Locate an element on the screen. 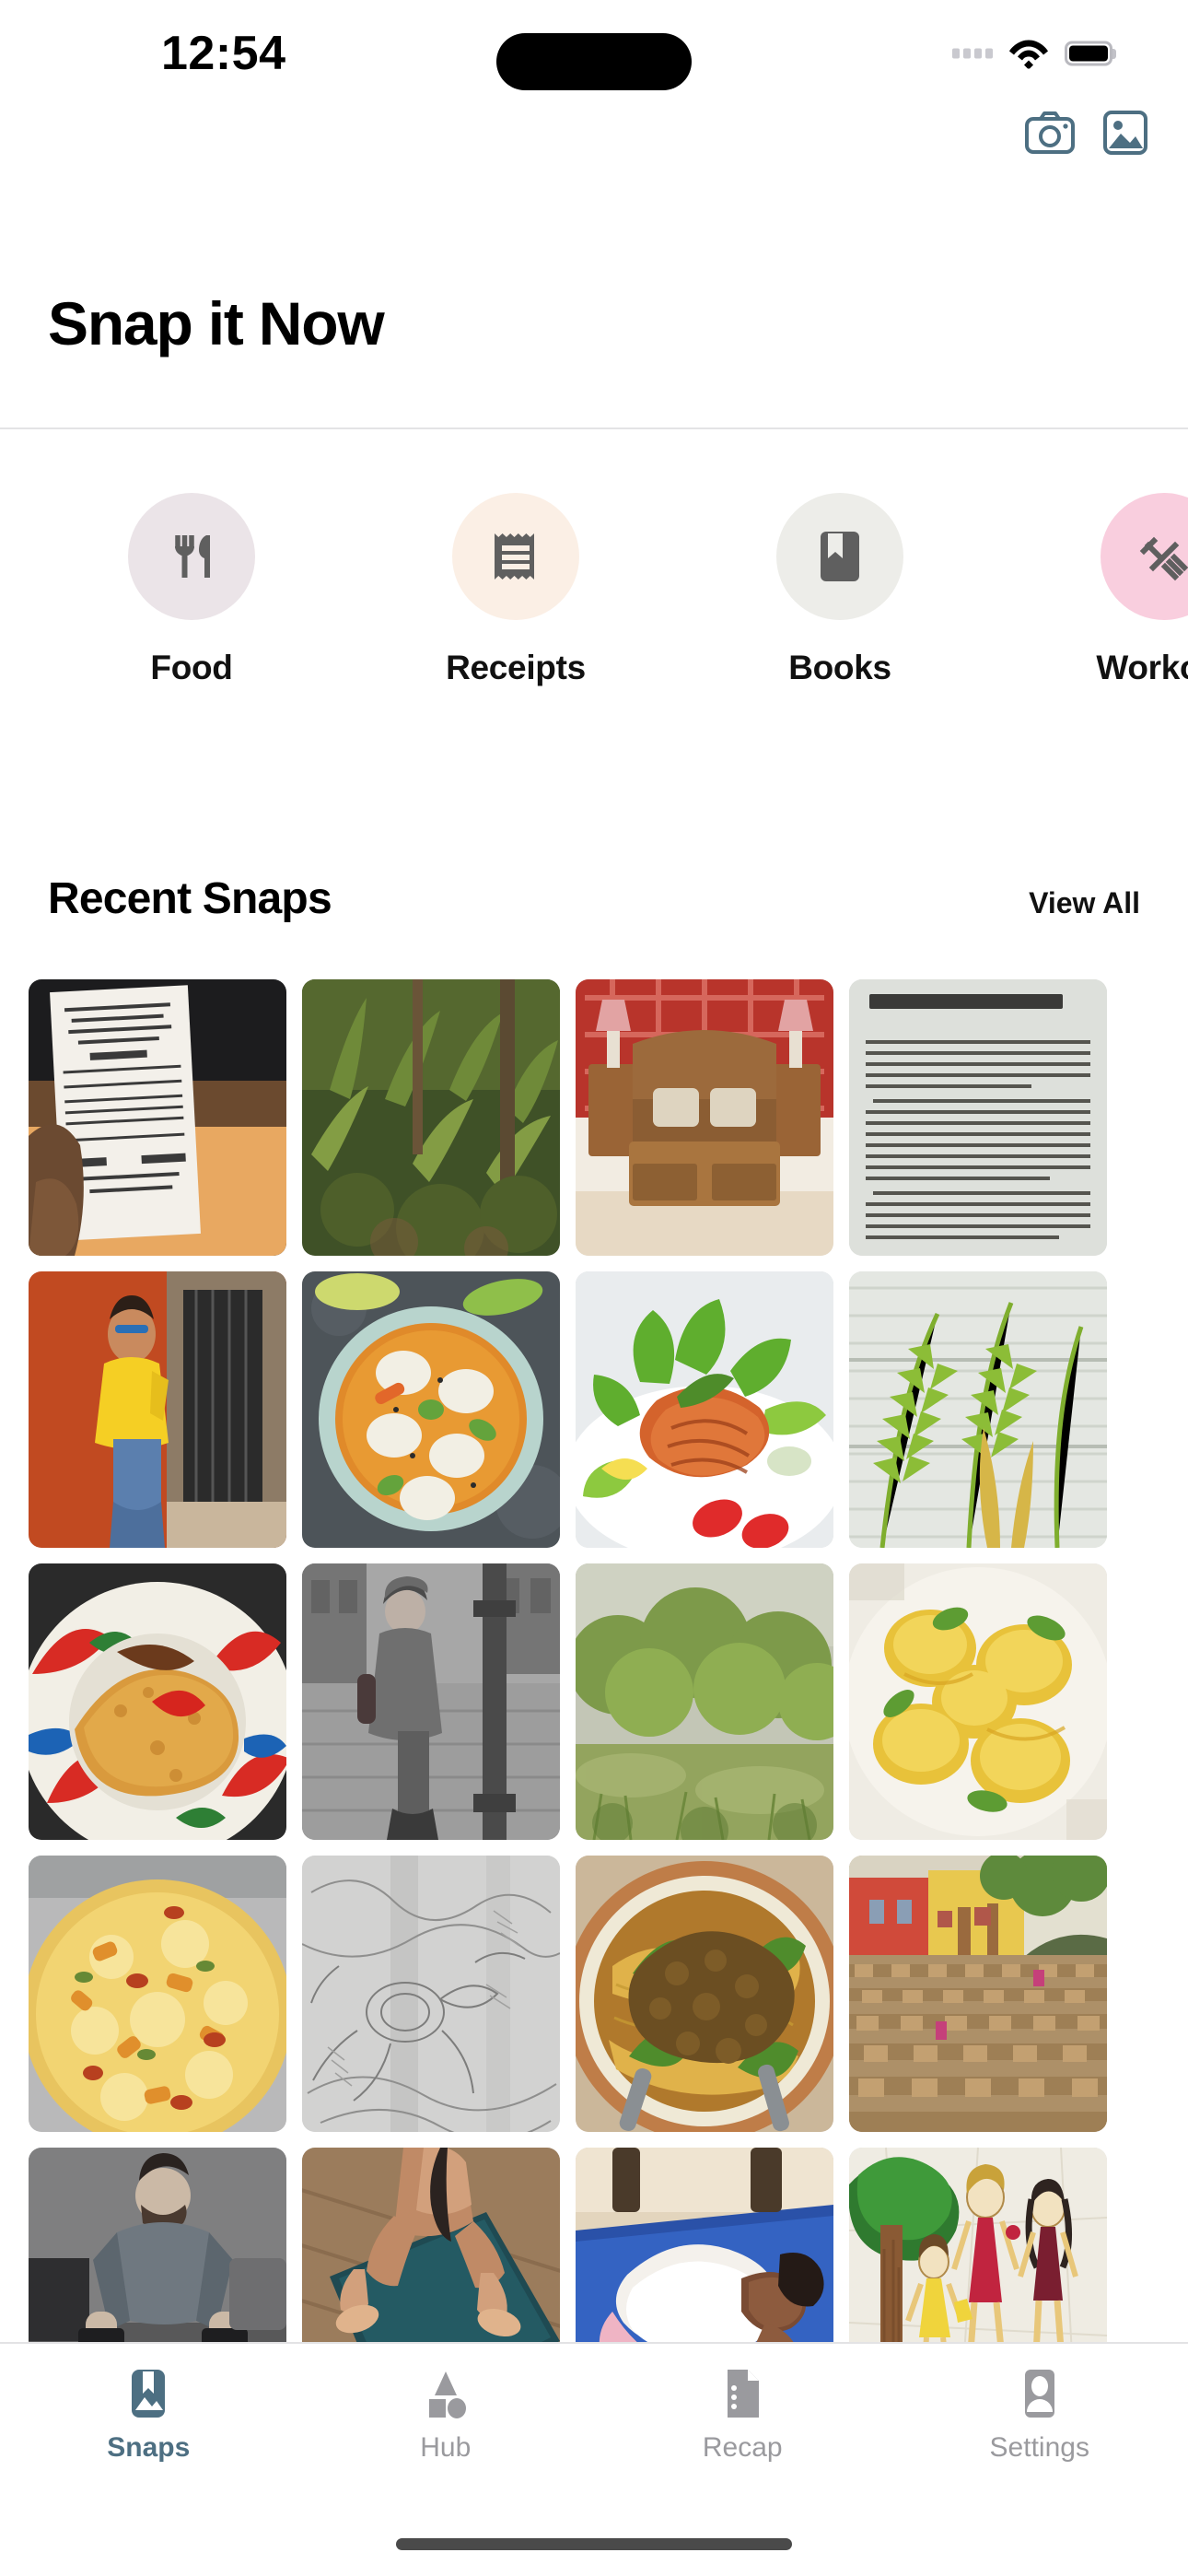 The height and width of the screenshot is (2576, 1188). recent-snaps-header: Recent Snaps View All is located at coordinates (594, 898).